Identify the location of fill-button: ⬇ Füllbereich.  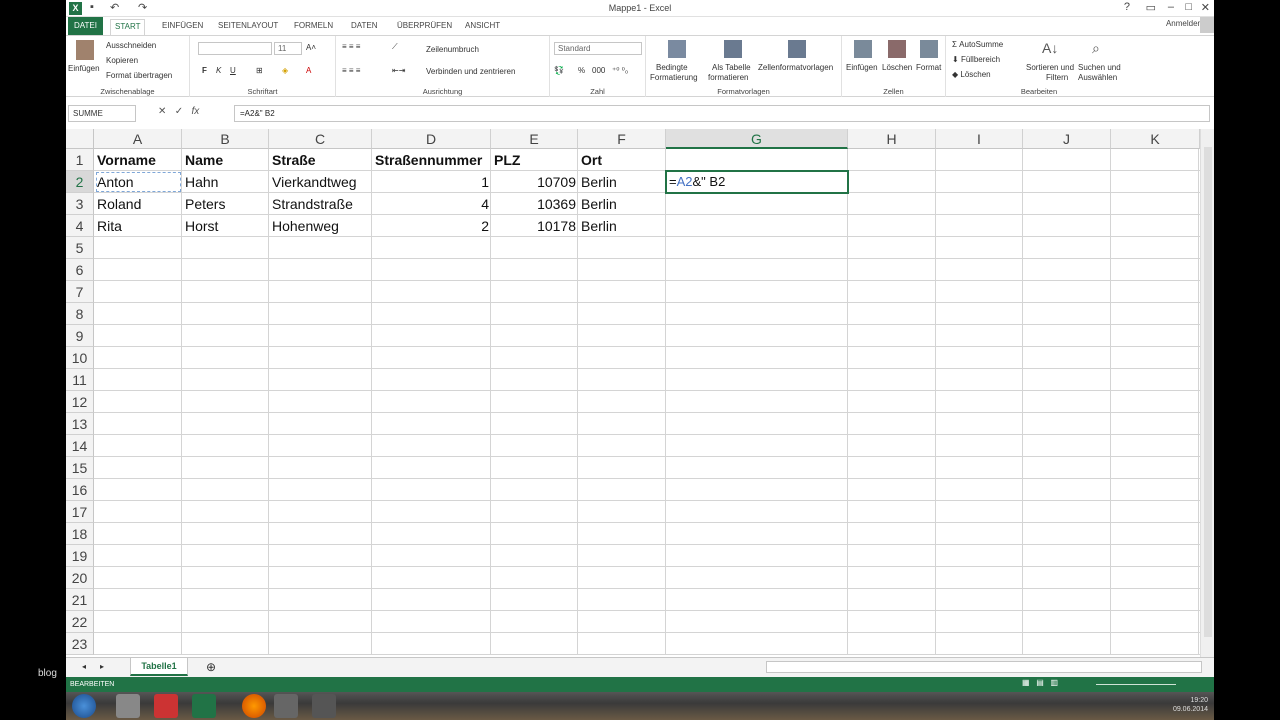
(976, 59).